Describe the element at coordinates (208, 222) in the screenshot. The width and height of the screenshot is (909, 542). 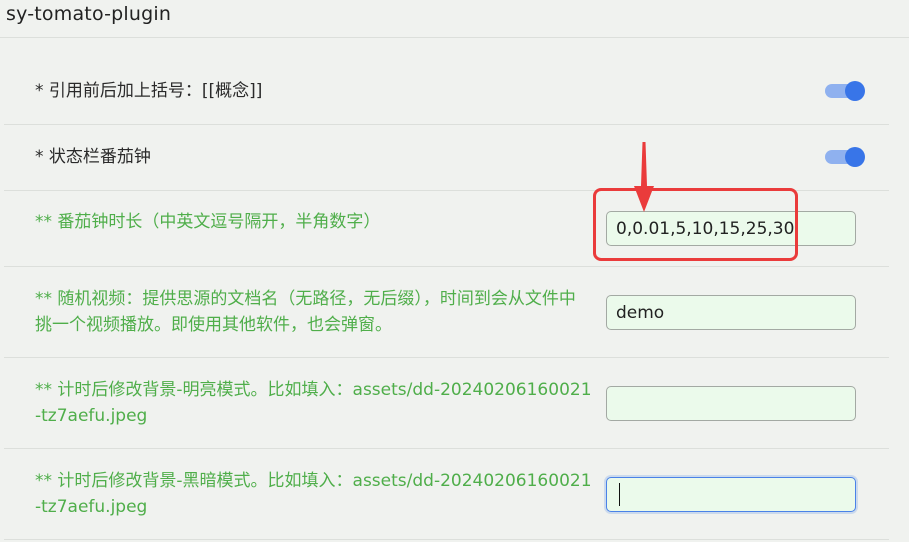
I see `setting-label-tomato-durations: ** 番茄钟时长（中英文逗号隔开，半角数字）` at that location.